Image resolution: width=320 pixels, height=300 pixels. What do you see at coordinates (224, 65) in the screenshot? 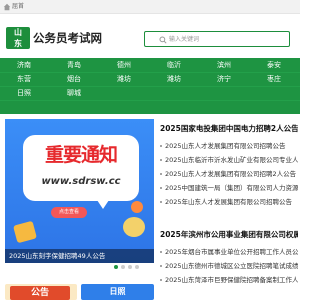
I see `nav-item: 滨州` at bounding box center [224, 65].